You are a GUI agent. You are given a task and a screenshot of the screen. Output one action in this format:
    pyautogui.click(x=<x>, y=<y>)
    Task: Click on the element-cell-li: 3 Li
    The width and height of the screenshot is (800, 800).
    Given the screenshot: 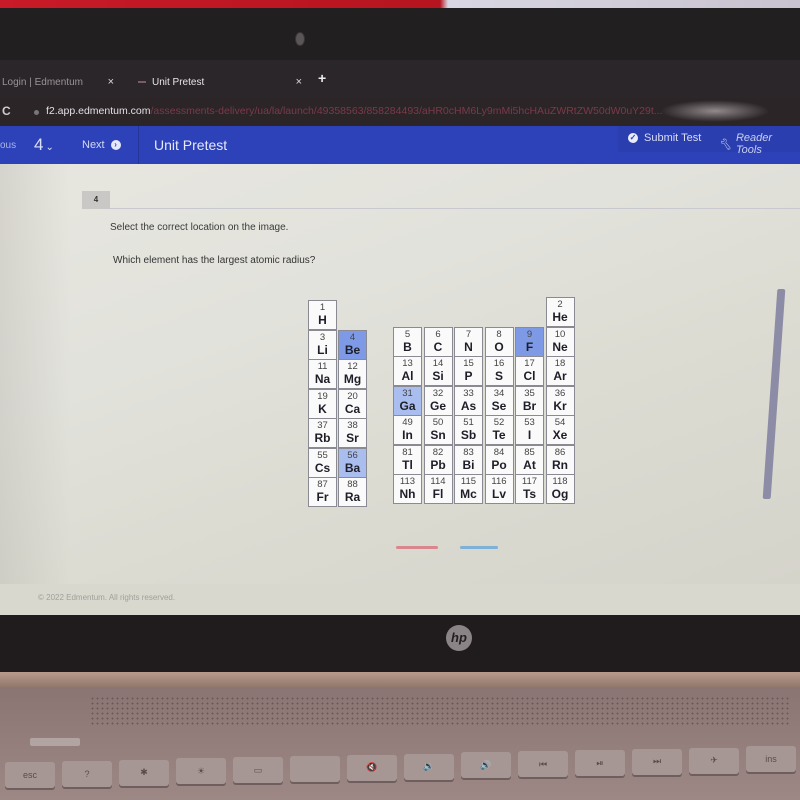 What is the action you would take?
    pyautogui.click(x=322, y=344)
    